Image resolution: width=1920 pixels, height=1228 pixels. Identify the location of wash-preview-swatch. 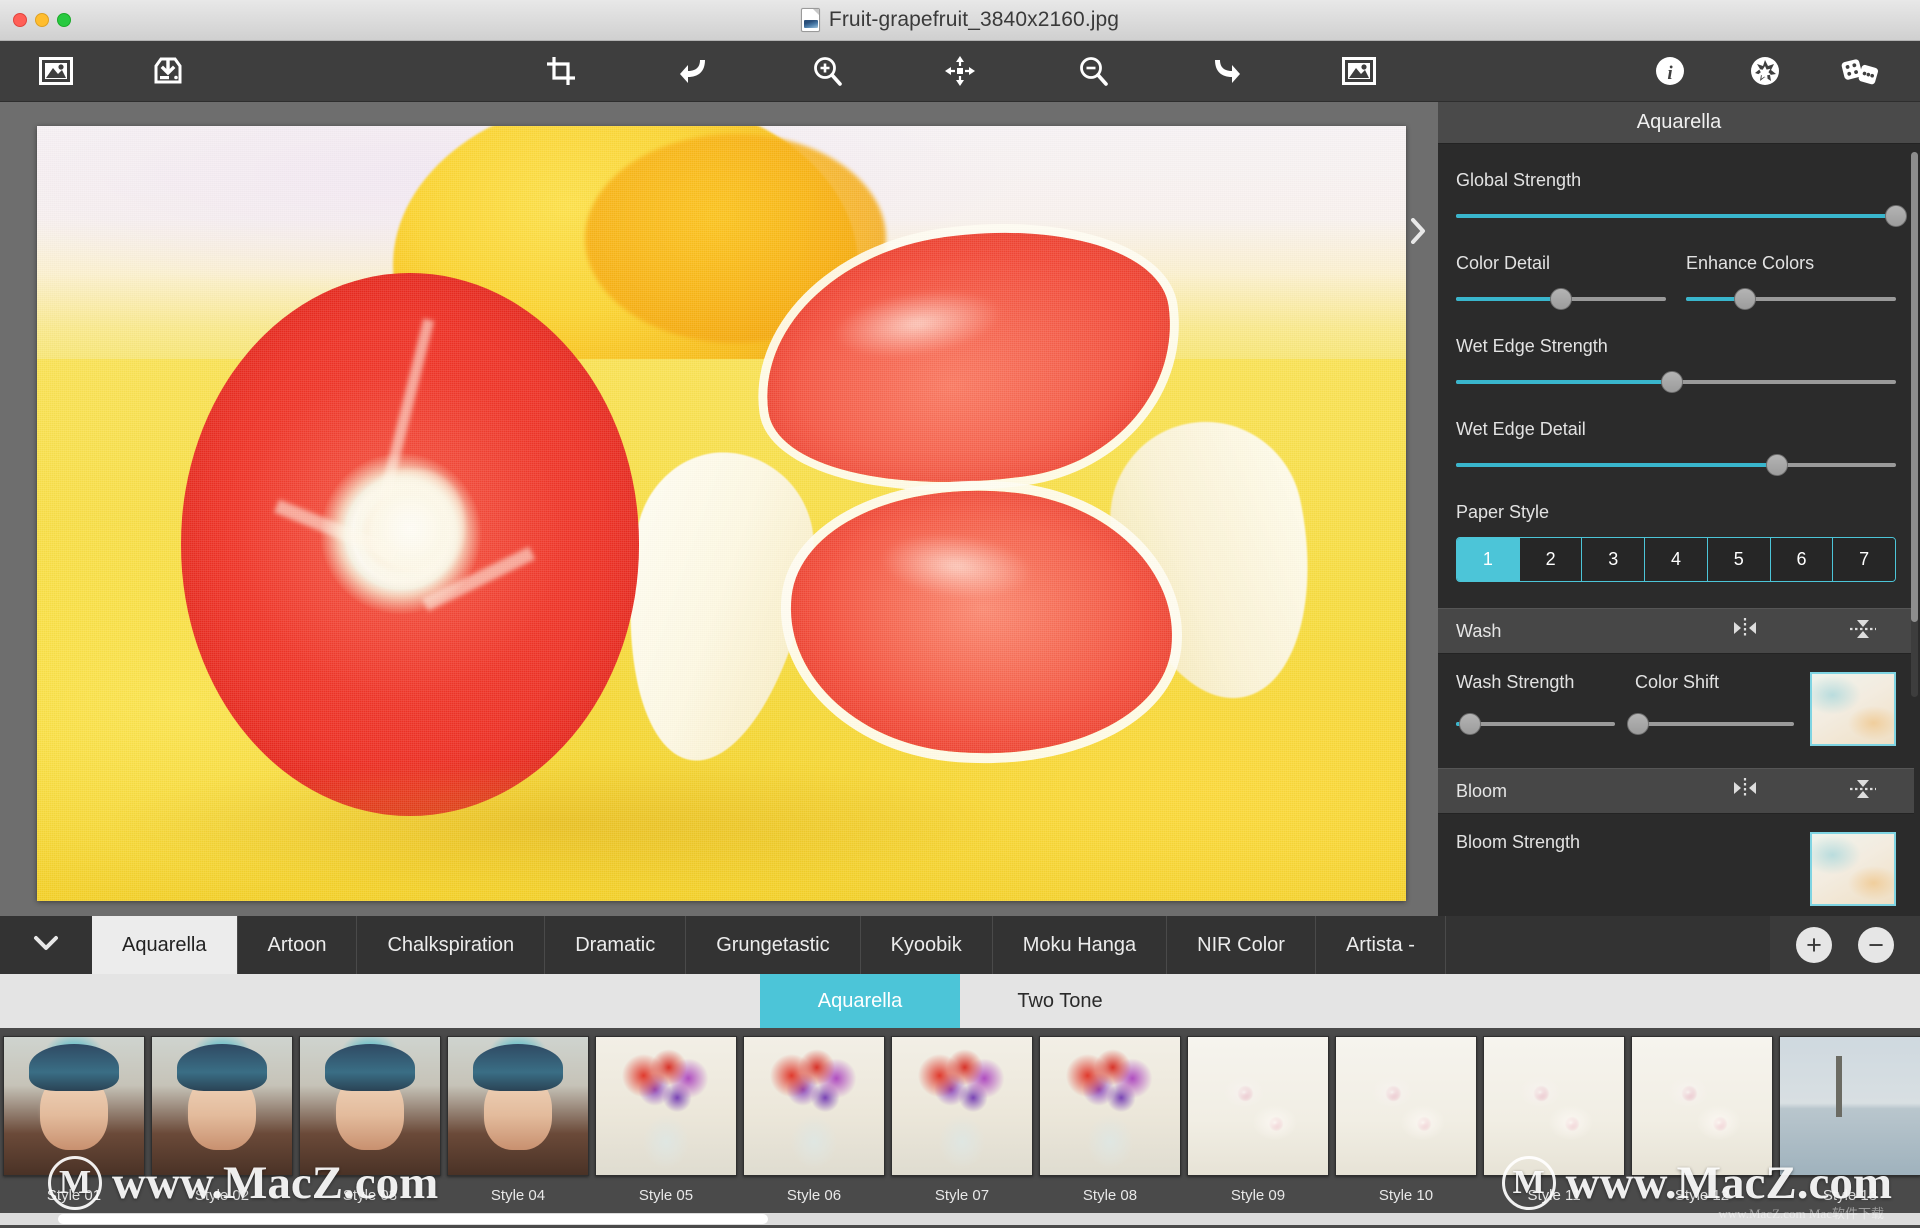
(1853, 709).